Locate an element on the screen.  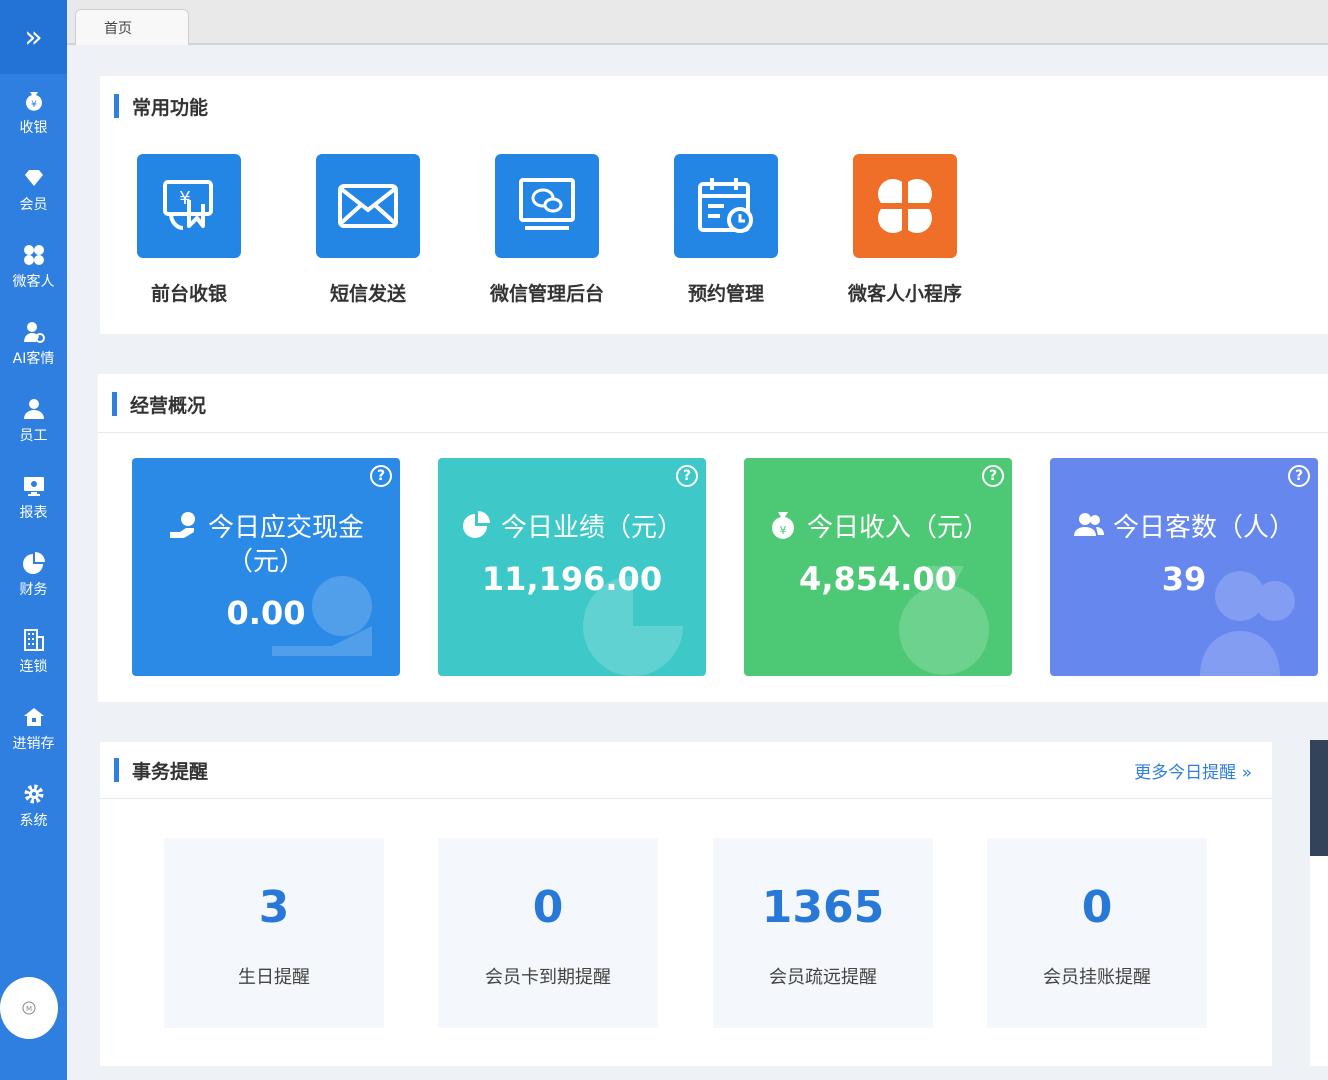
side-panel is located at coordinates (1319, 961).